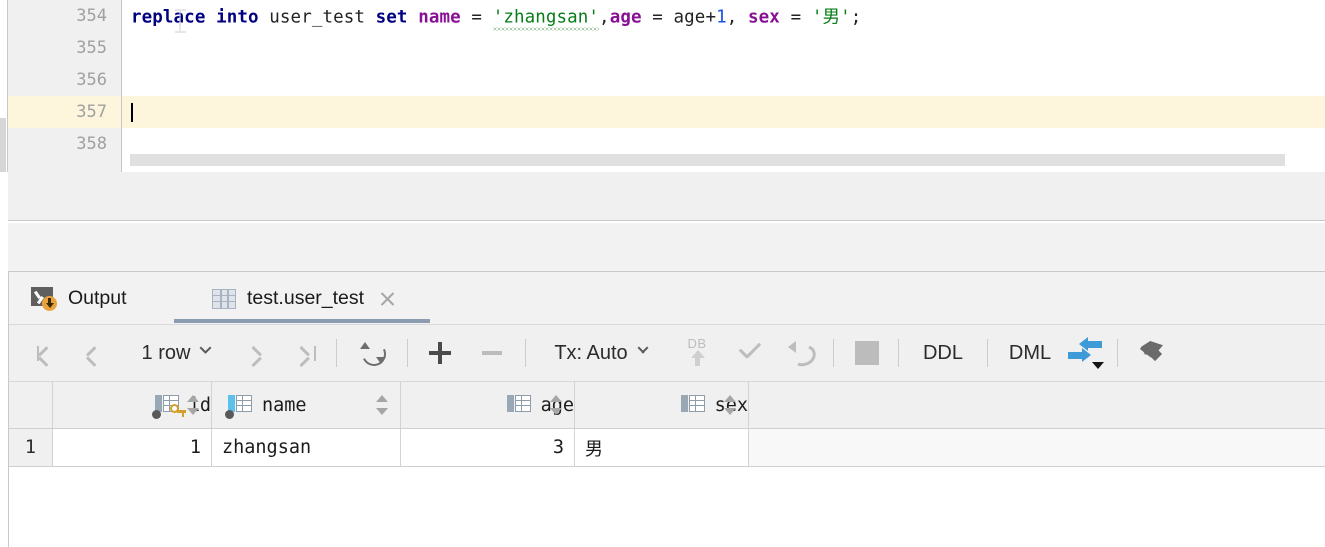 The image size is (1325, 547). Describe the element at coordinates (91, 48) in the screenshot. I see `line-number: 355` at that location.